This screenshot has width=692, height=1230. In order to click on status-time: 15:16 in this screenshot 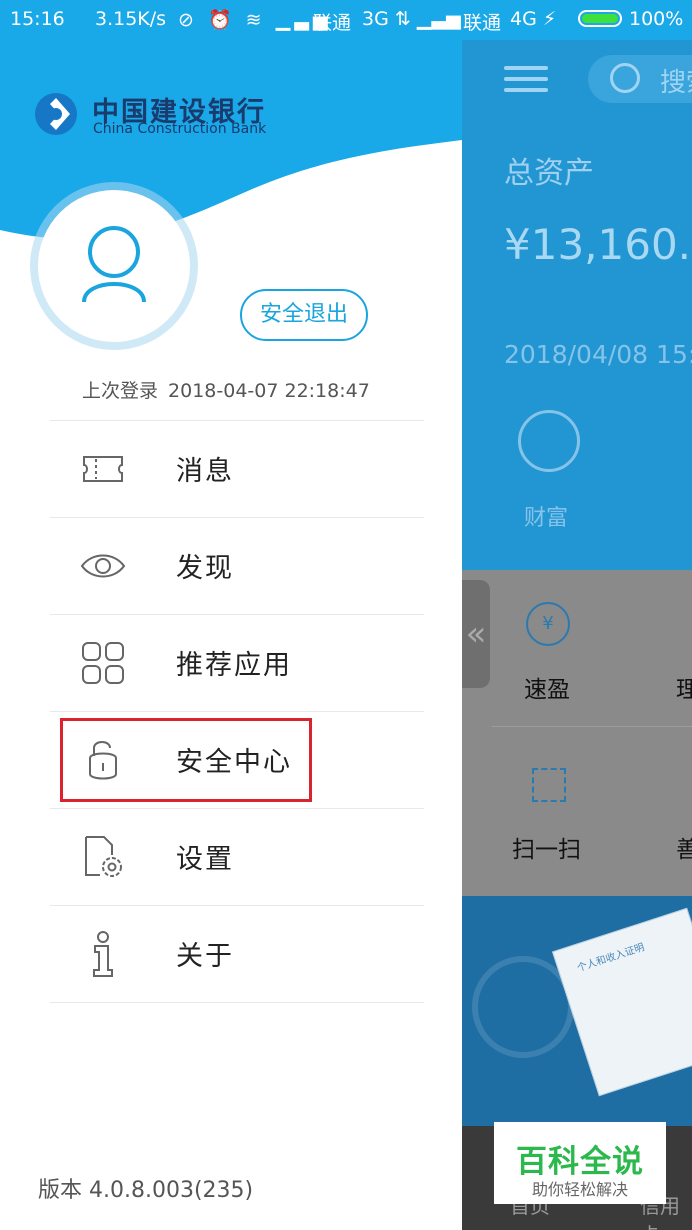, I will do `click(37, 19)`.